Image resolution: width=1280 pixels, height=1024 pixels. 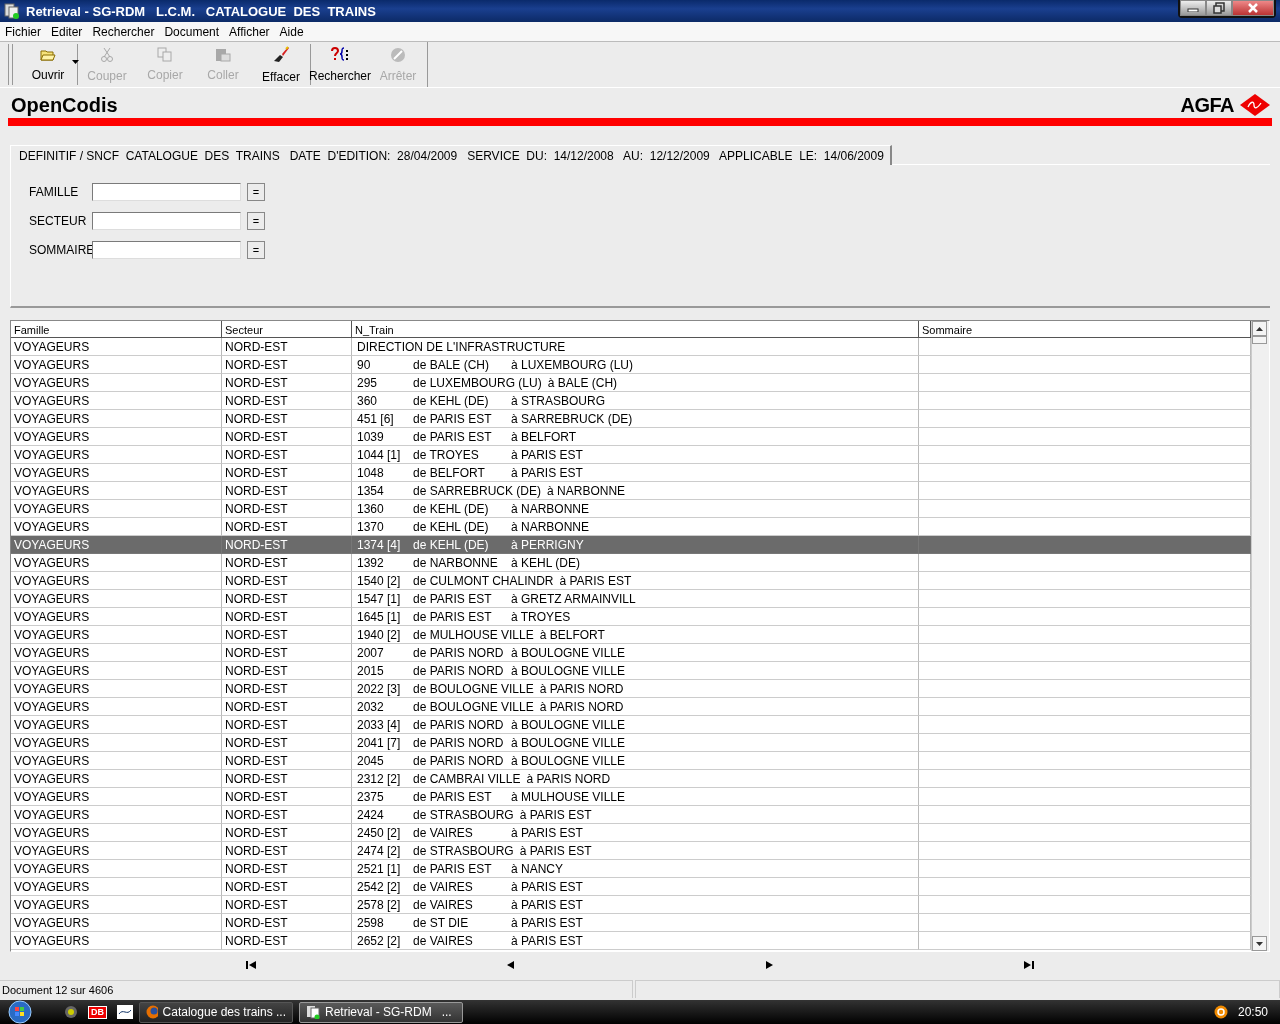 I want to click on train-destination: à BOULOGNE VILLE, so click(x=568, y=760).